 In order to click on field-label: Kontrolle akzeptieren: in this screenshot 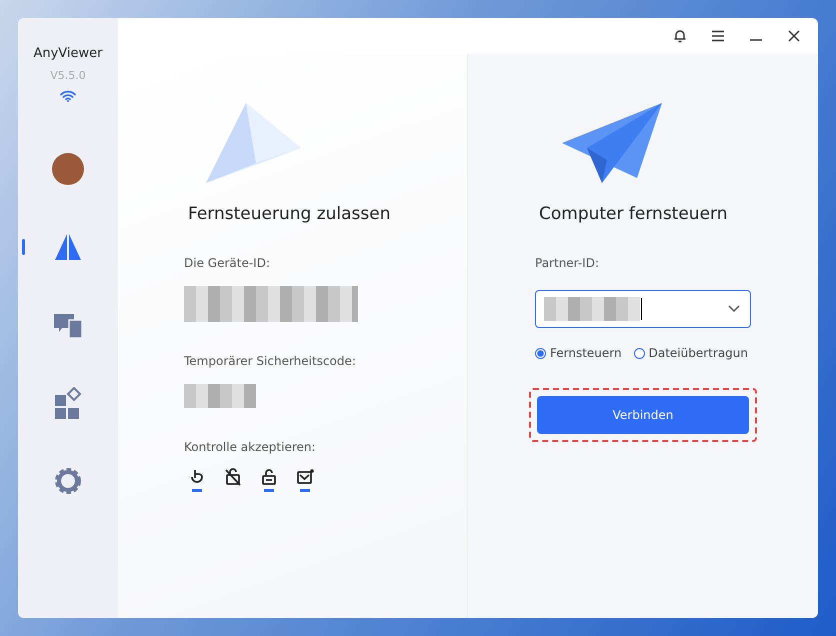, I will do `click(250, 447)`.